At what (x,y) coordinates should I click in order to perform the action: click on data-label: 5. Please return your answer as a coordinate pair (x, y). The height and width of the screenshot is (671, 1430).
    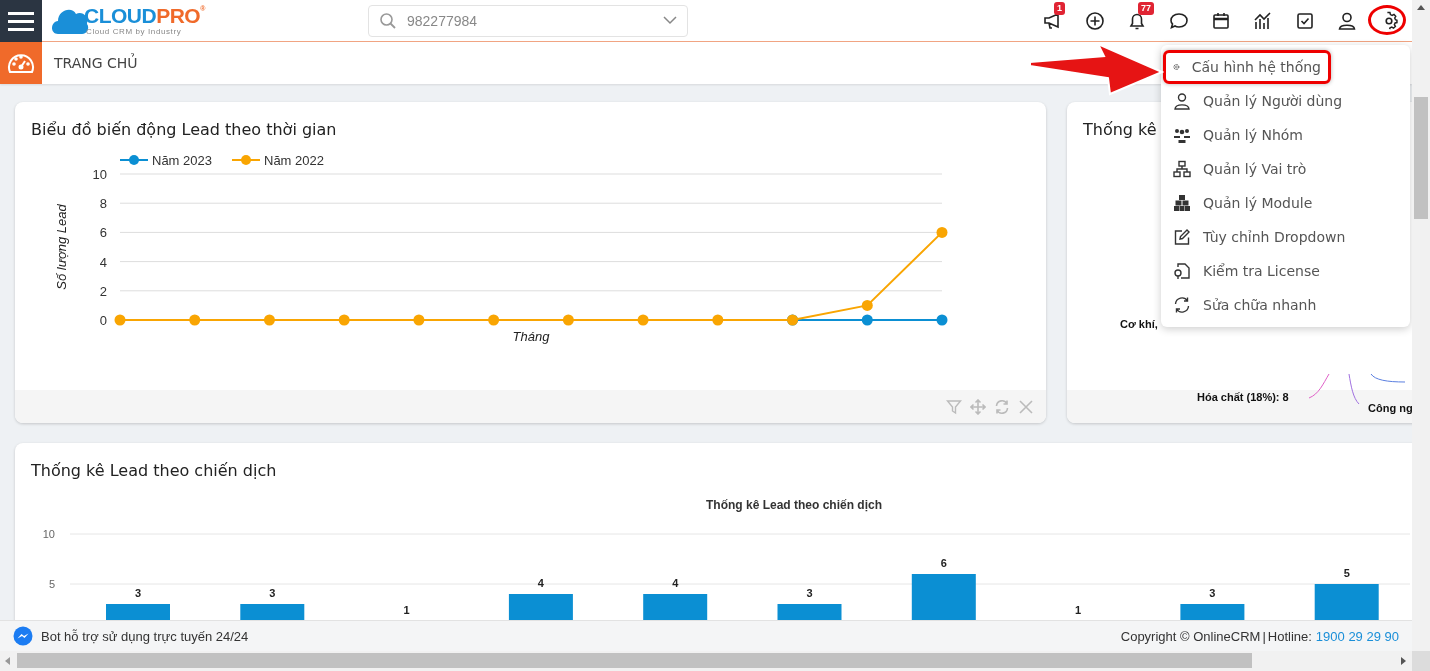
    Looking at the image, I should click on (1346, 573).